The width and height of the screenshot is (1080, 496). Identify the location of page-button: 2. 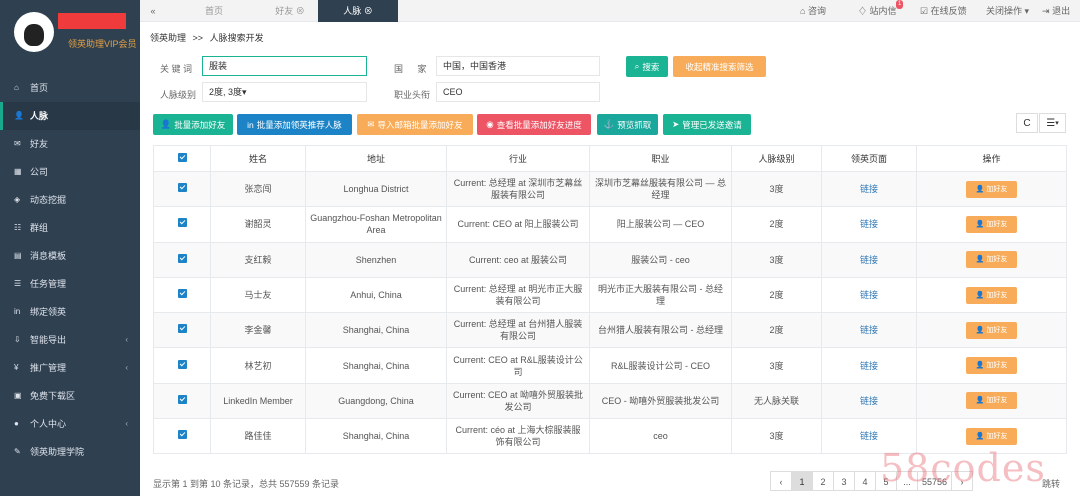
(823, 481).